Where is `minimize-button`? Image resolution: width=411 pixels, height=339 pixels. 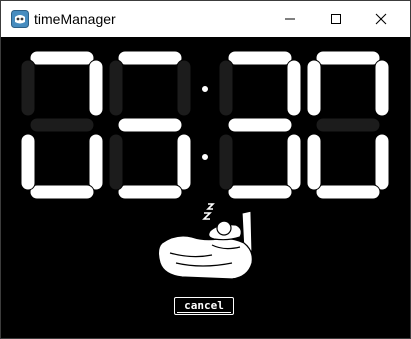
minimize-button is located at coordinates (290, 19).